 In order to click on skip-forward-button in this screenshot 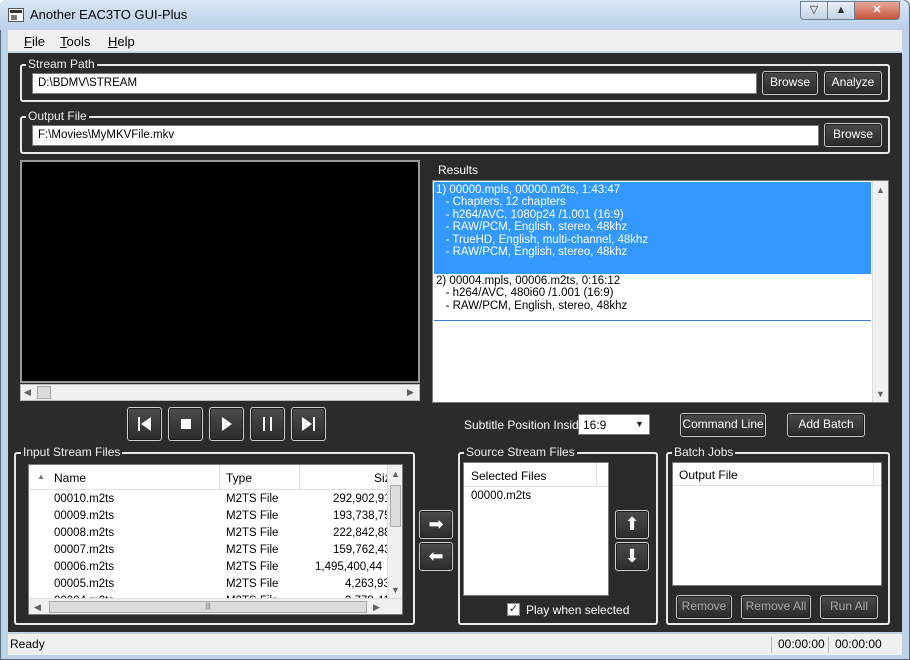, I will do `click(308, 424)`.